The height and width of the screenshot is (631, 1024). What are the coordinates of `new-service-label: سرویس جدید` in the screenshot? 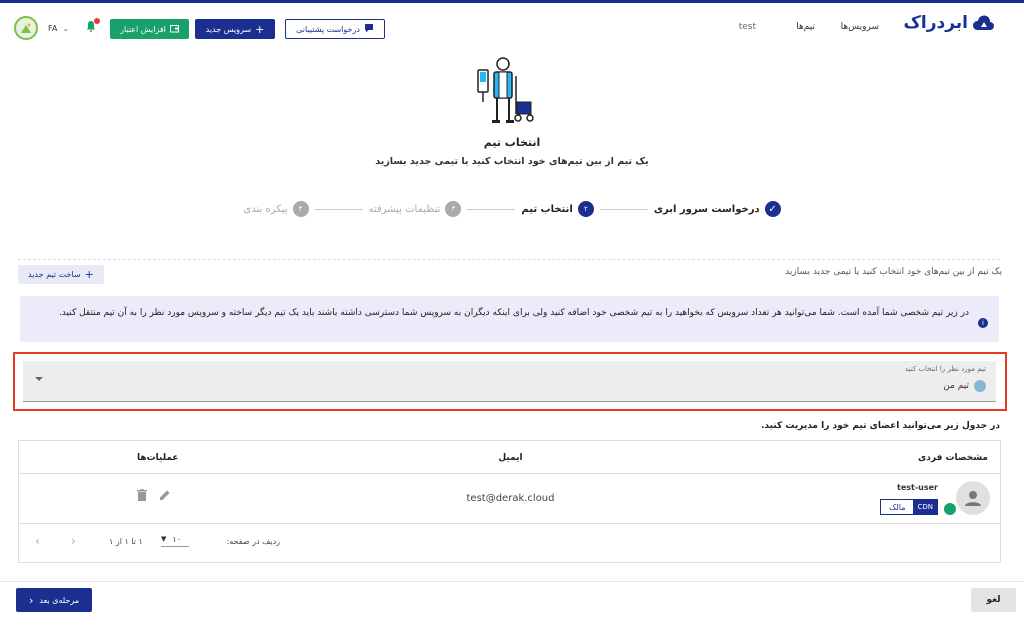 It's located at (228, 29).